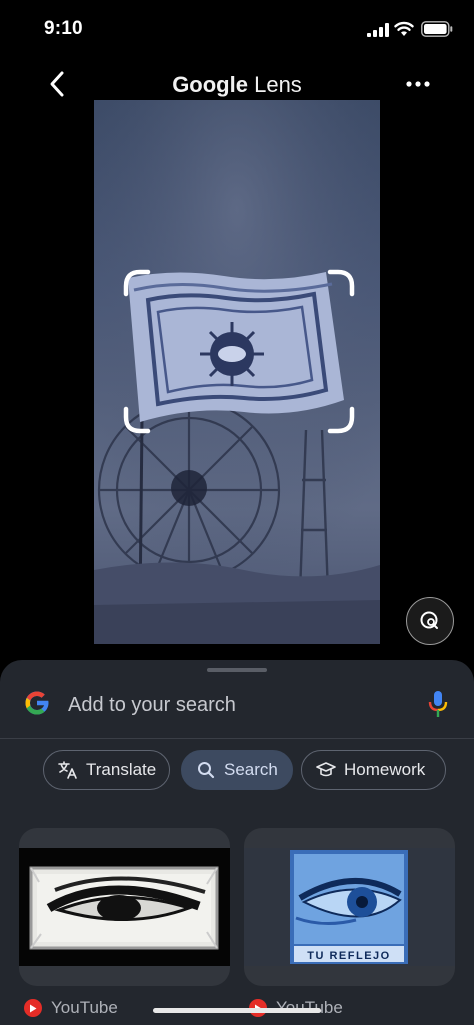 The height and width of the screenshot is (1025, 474). I want to click on filter-chips: Translate Search Homework, so click(237, 770).